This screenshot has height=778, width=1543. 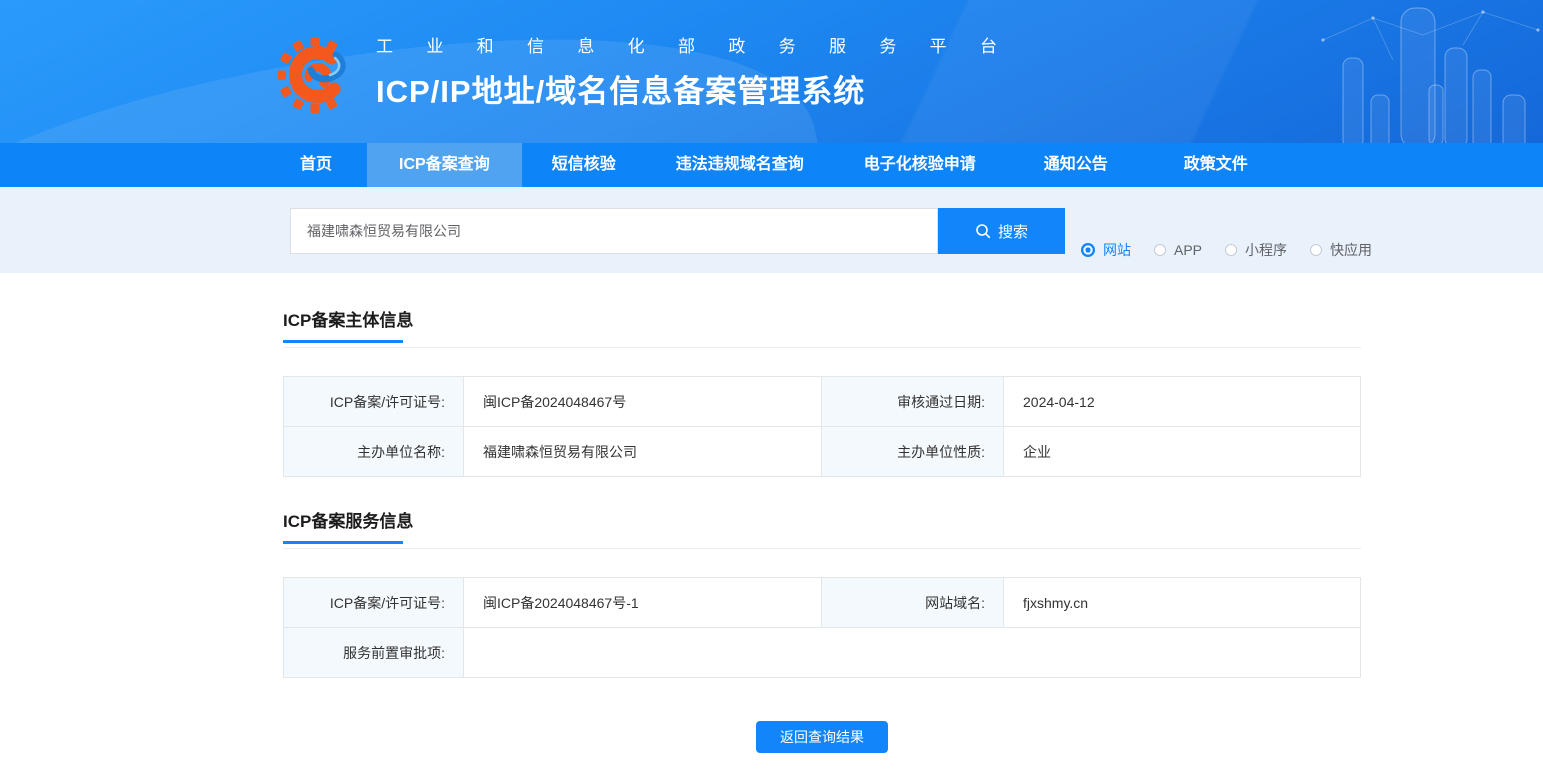 What do you see at coordinates (642, 401) in the screenshot?
I see `field-value: 闽ICP备2024048467号` at bounding box center [642, 401].